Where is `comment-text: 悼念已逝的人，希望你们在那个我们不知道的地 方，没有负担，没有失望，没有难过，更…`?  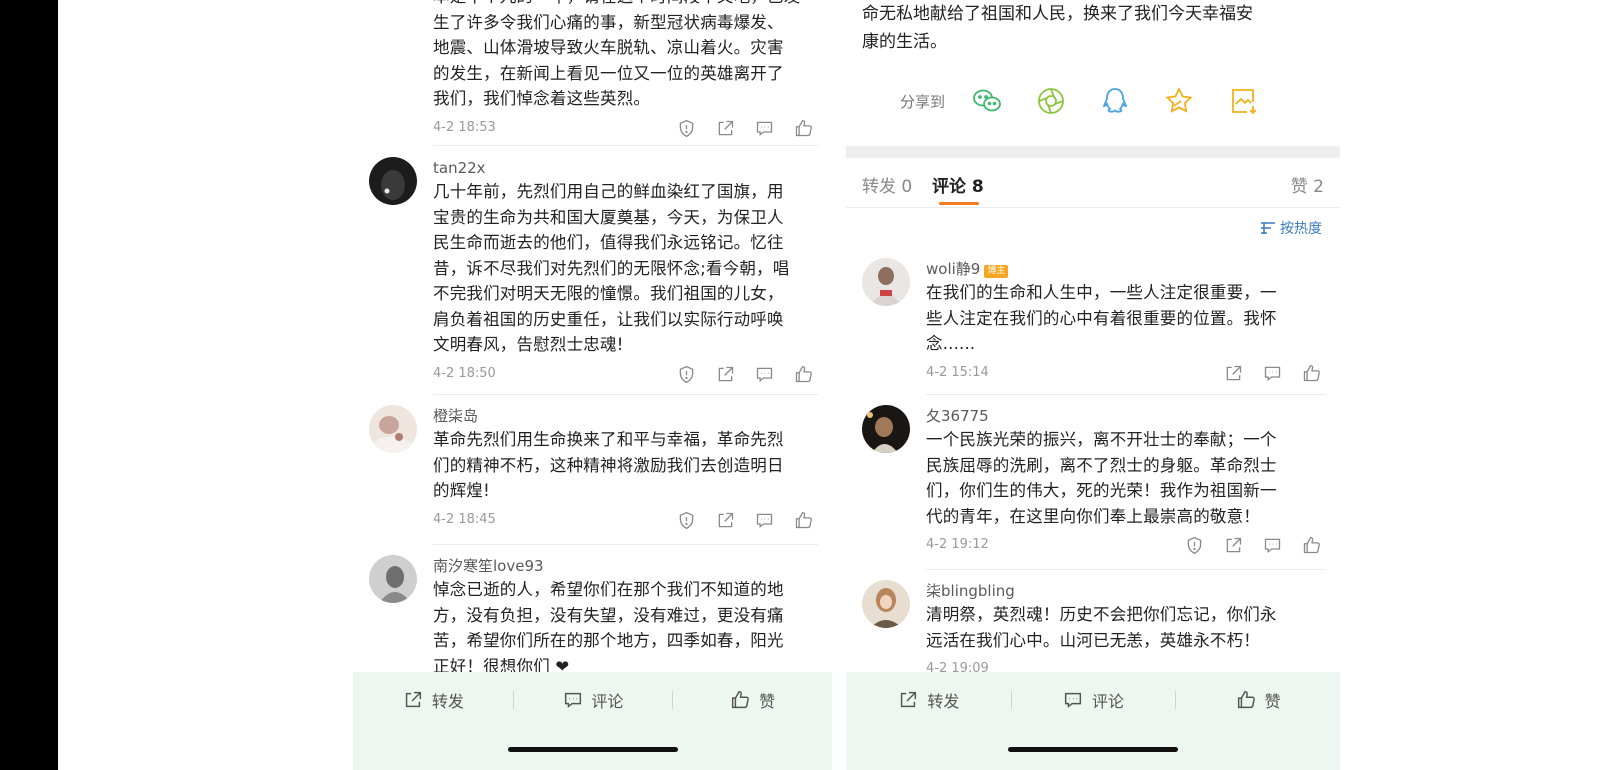 comment-text: 悼念已逝的人，希望你们在那个我们不知道的地 方，没有负担，没有失望，没有难过，更… is located at coordinates (608, 628).